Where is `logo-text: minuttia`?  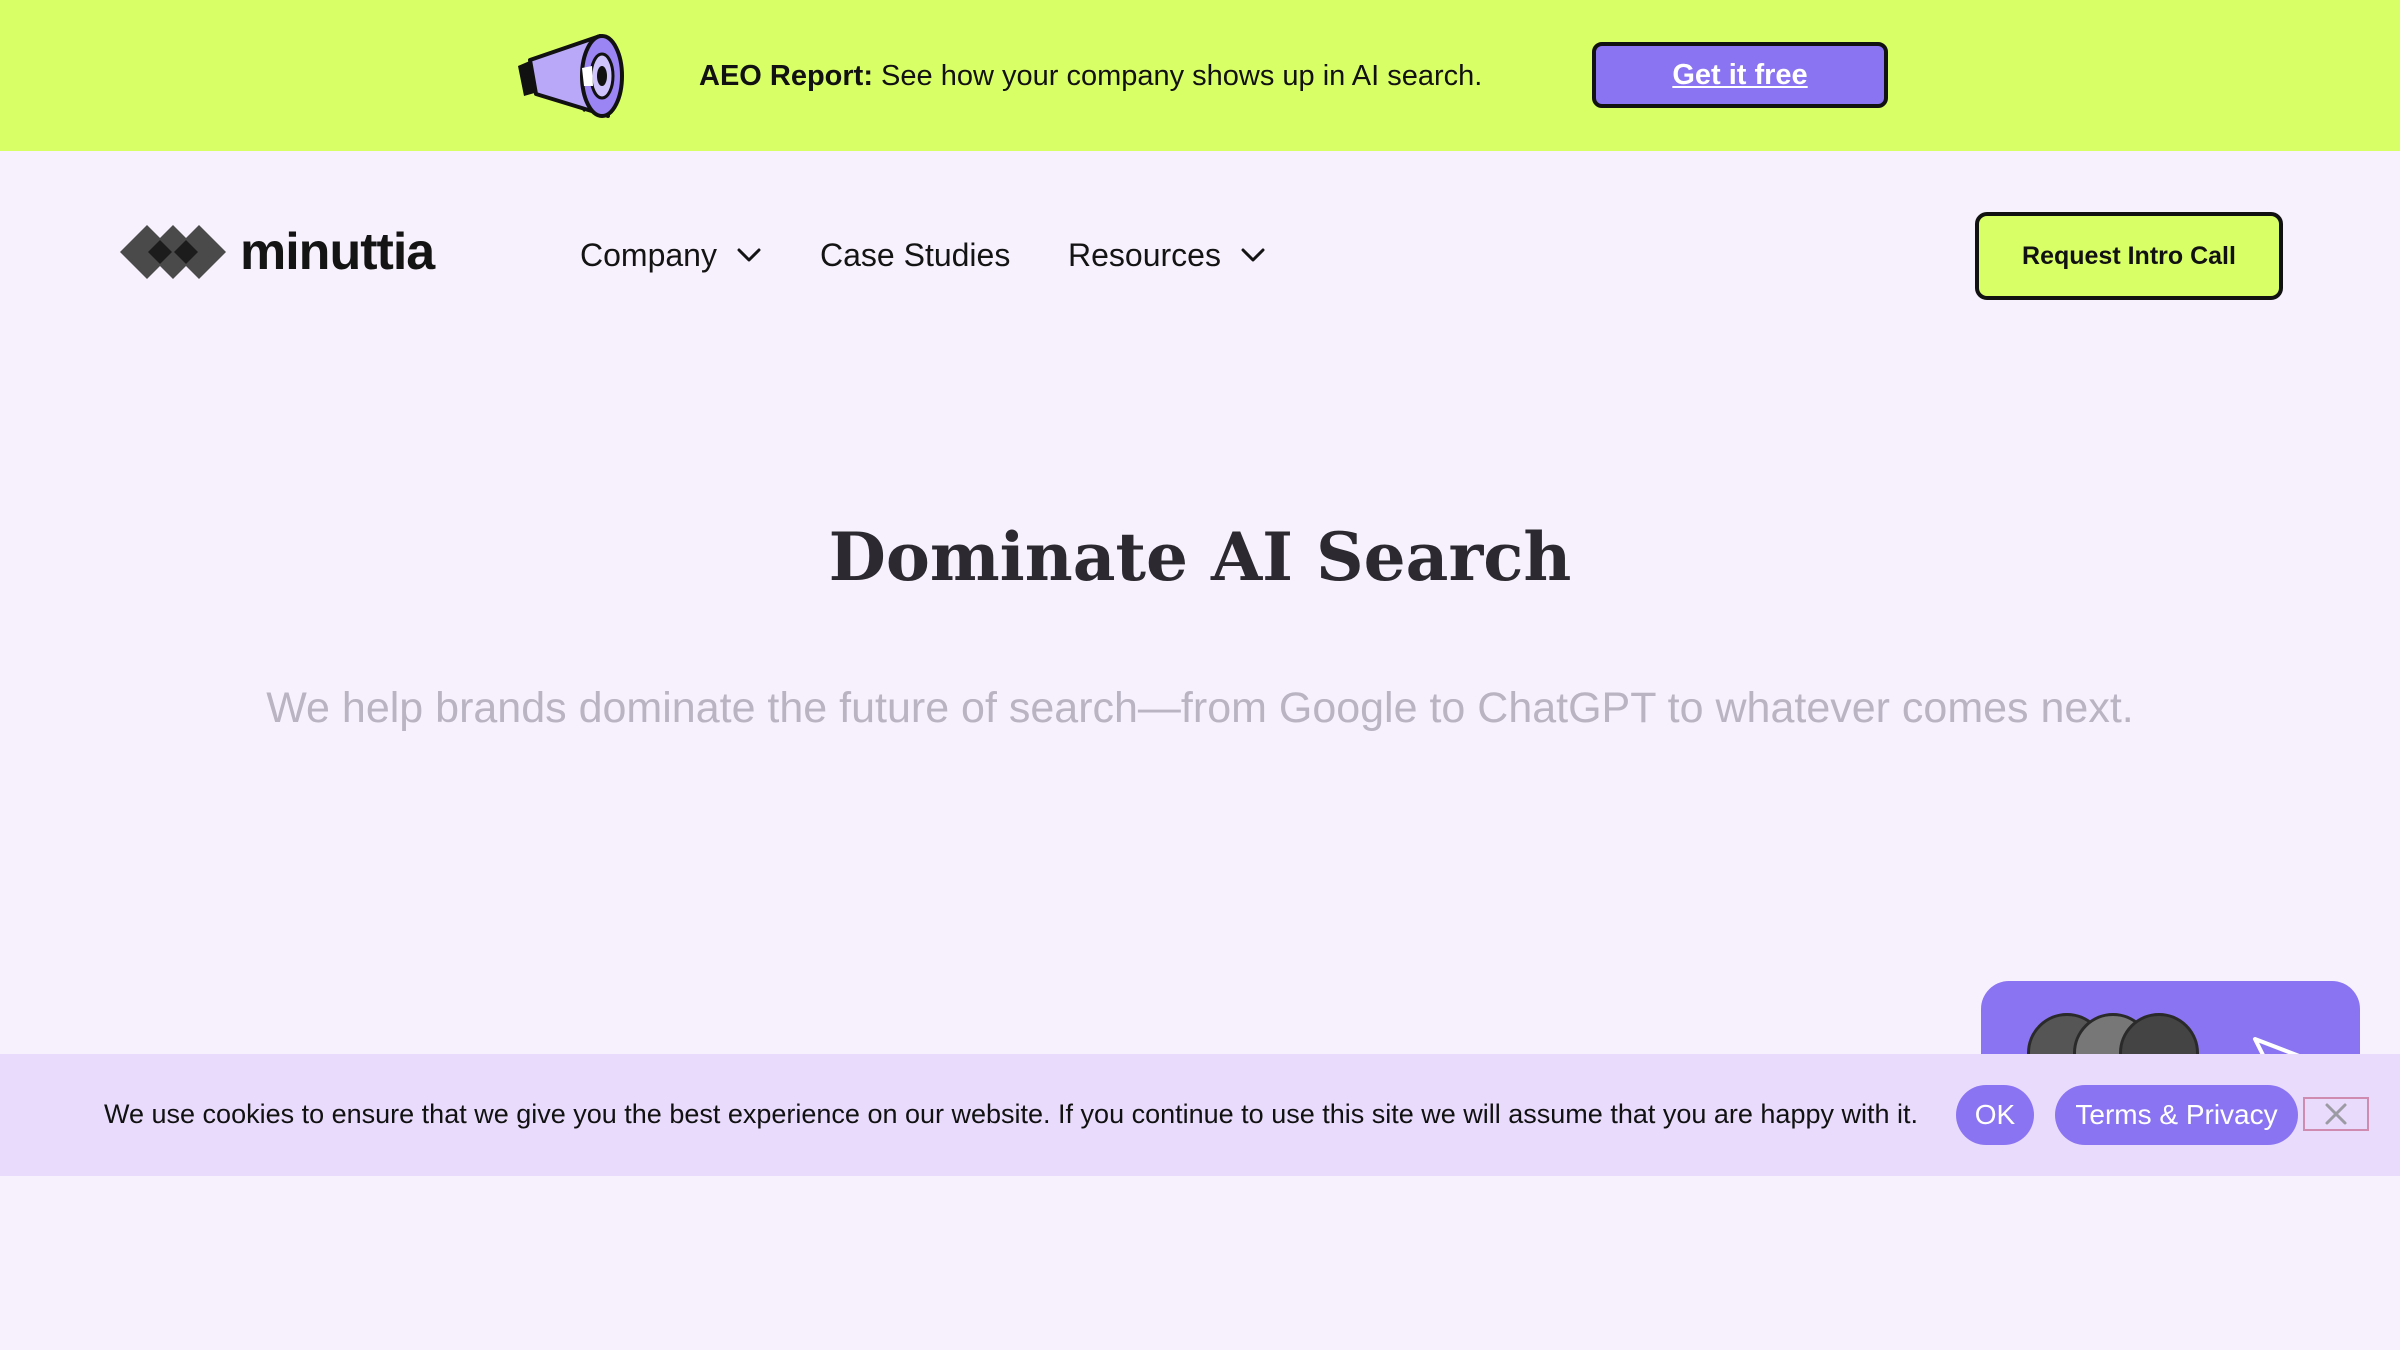 logo-text: minuttia is located at coordinates (337, 252).